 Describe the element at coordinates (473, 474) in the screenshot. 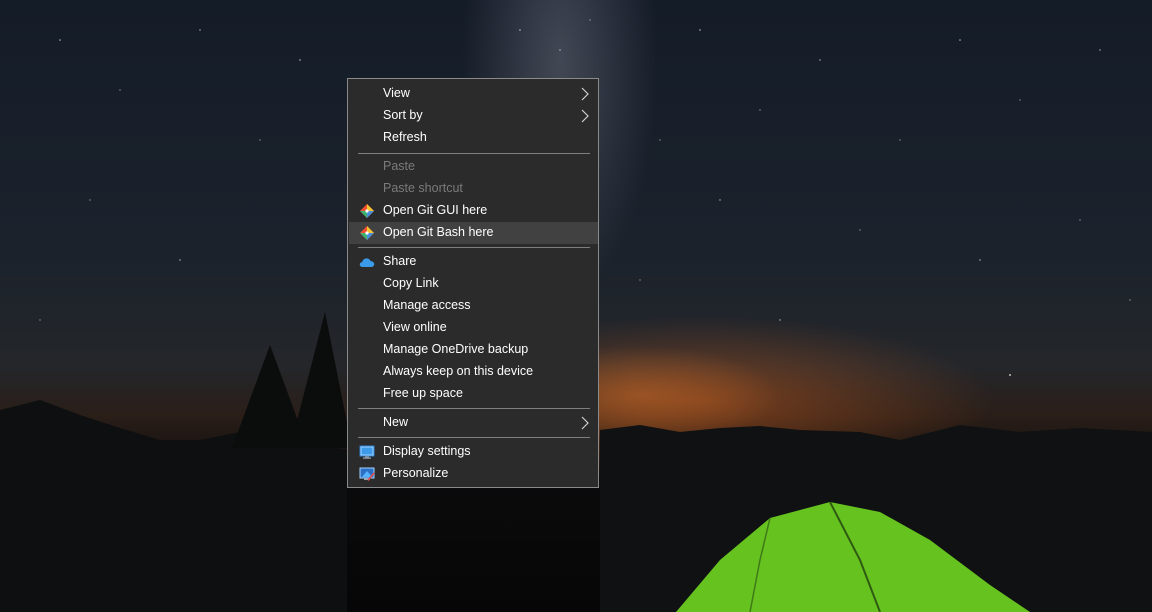

I see `menu-item-personalize: Personalize` at that location.